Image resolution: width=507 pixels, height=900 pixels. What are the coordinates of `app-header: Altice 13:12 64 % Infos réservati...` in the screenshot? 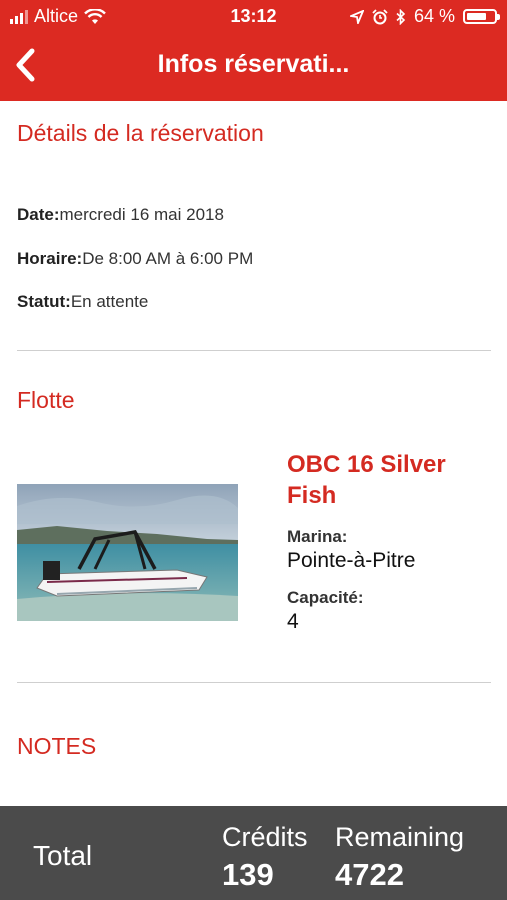 It's located at (253, 50).